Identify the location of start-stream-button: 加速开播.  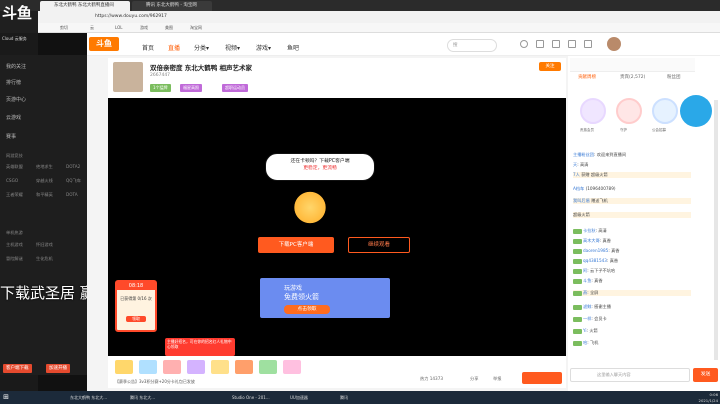
(58, 368).